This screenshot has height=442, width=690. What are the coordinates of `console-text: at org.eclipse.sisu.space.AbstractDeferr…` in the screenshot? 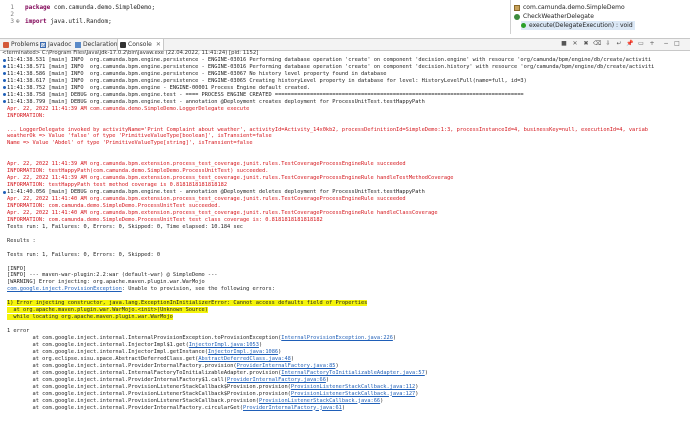 It's located at (103, 358).